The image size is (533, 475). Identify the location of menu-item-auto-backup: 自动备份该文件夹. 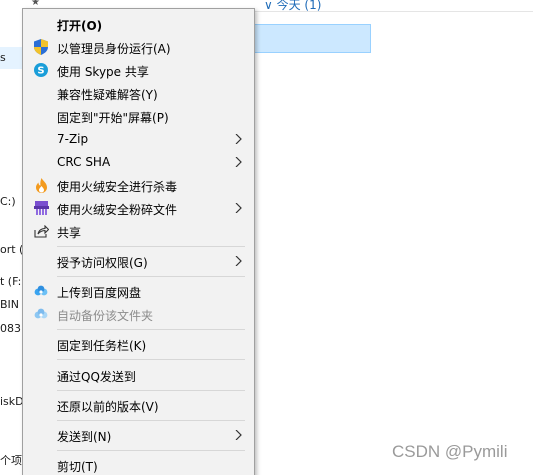
(138, 314).